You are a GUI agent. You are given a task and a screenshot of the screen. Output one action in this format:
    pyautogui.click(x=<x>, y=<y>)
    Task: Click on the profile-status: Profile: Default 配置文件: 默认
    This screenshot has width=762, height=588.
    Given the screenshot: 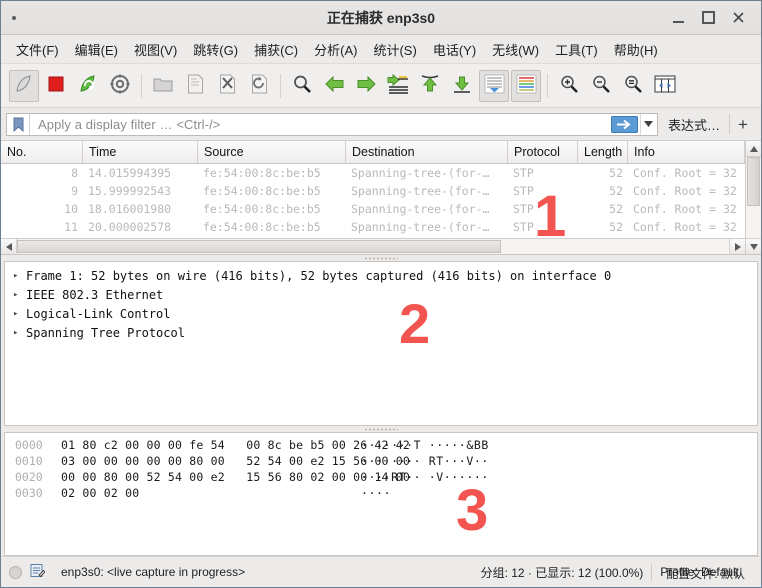 What is the action you would take?
    pyautogui.click(x=706, y=573)
    